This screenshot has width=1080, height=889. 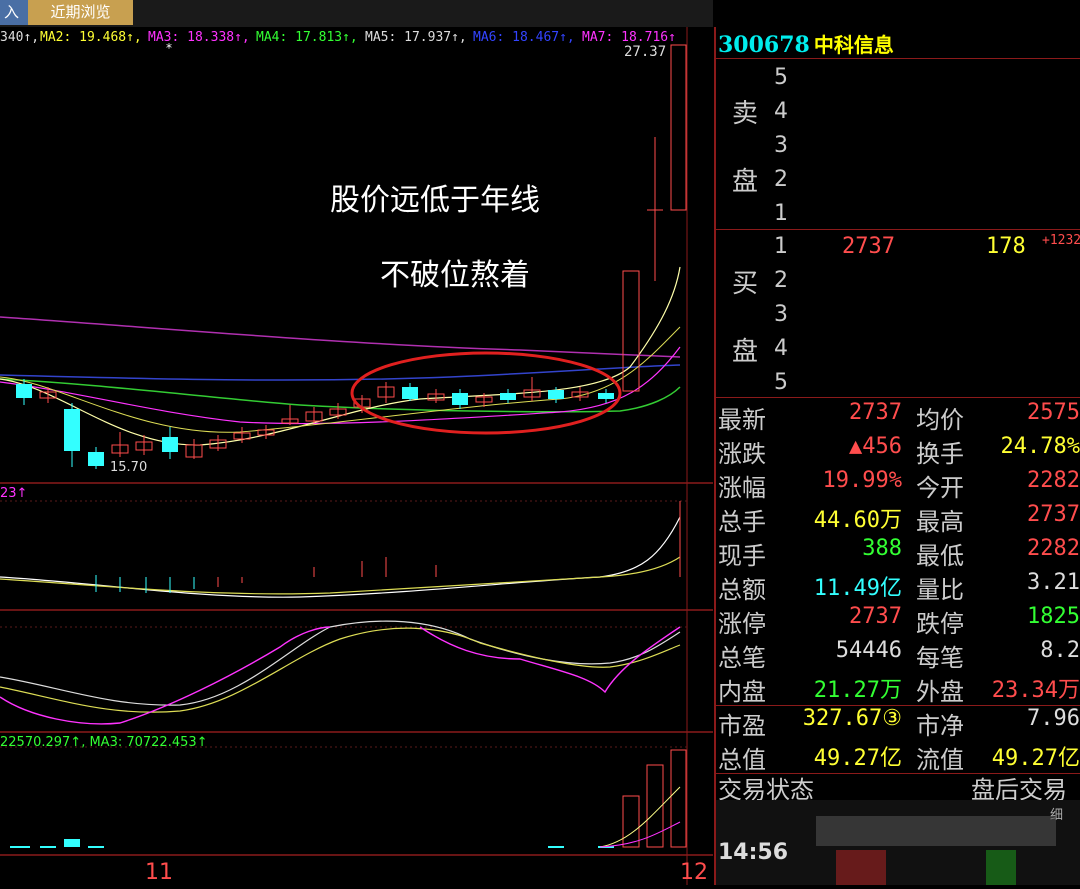 What do you see at coordinates (169, 48) in the screenshot?
I see `star-mark: *` at bounding box center [169, 48].